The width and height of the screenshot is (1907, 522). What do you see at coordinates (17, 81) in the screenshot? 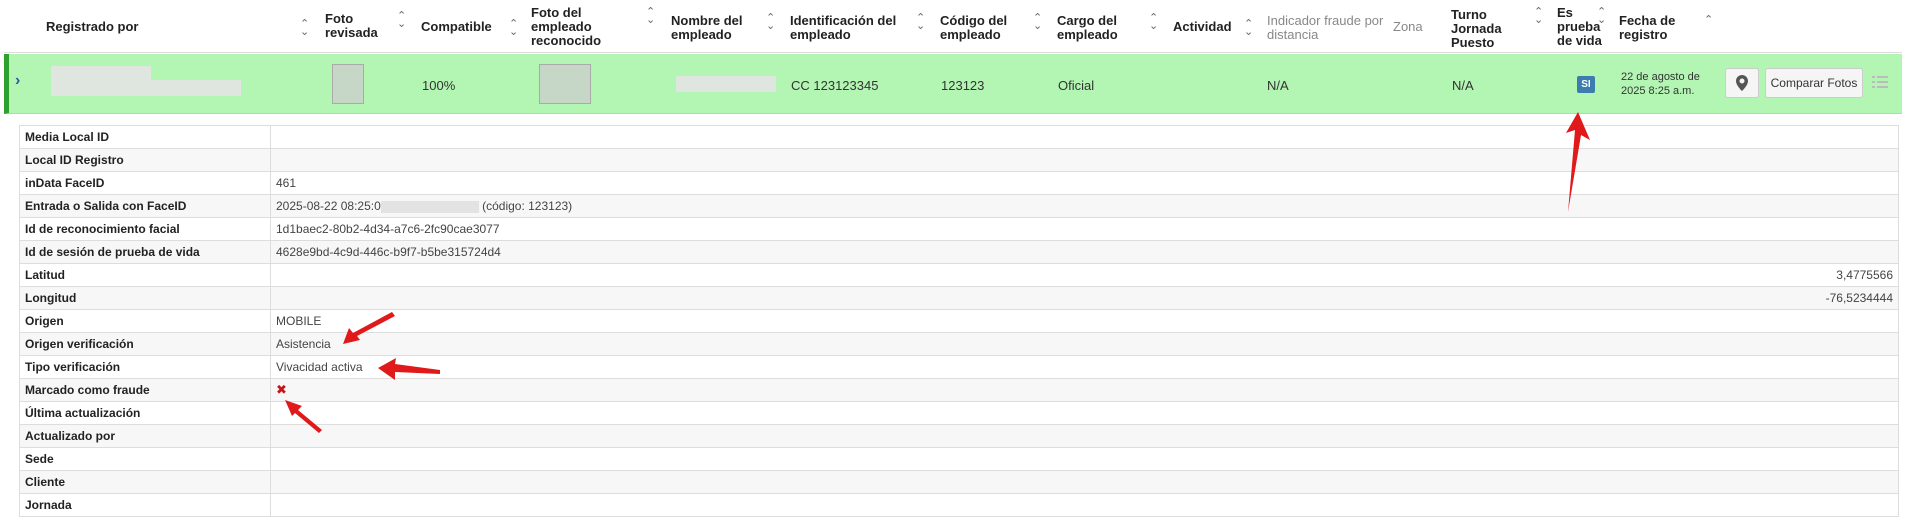
I see `chevron-right-icon: ›` at bounding box center [17, 81].